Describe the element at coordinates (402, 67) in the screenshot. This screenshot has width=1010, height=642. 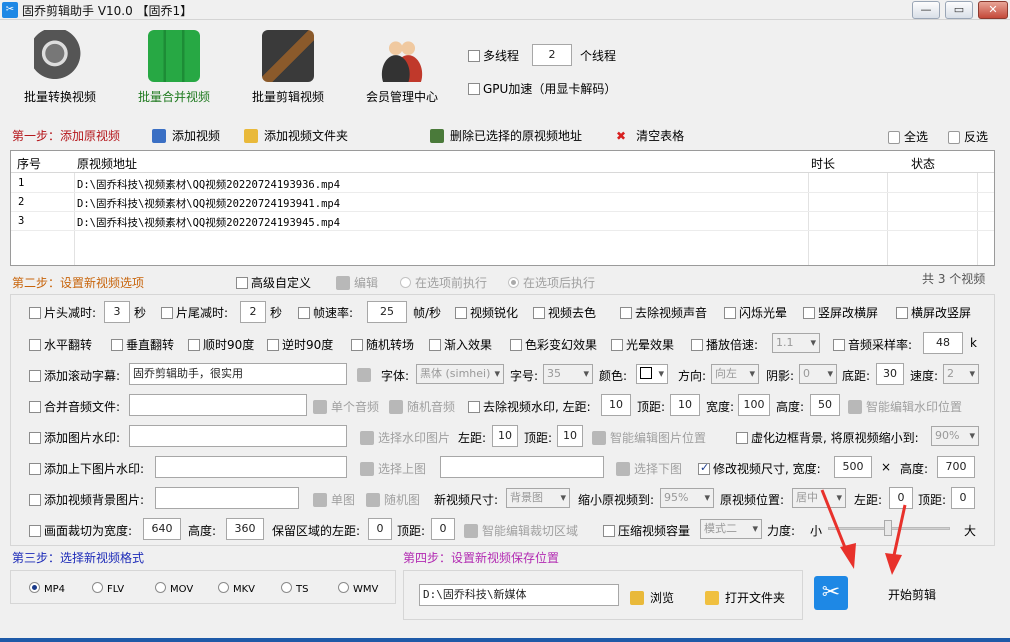
I see `nav-members: 会员管理中心` at that location.